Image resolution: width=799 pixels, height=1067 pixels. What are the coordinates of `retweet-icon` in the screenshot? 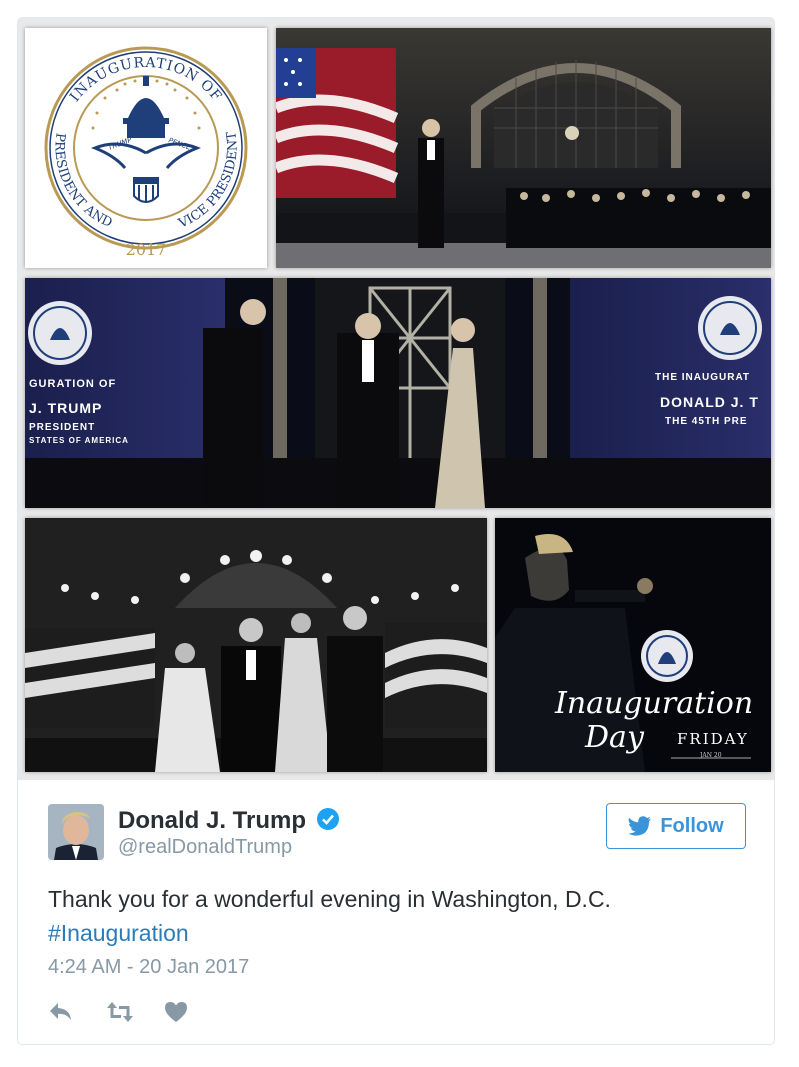 It's located at (120, 1012).